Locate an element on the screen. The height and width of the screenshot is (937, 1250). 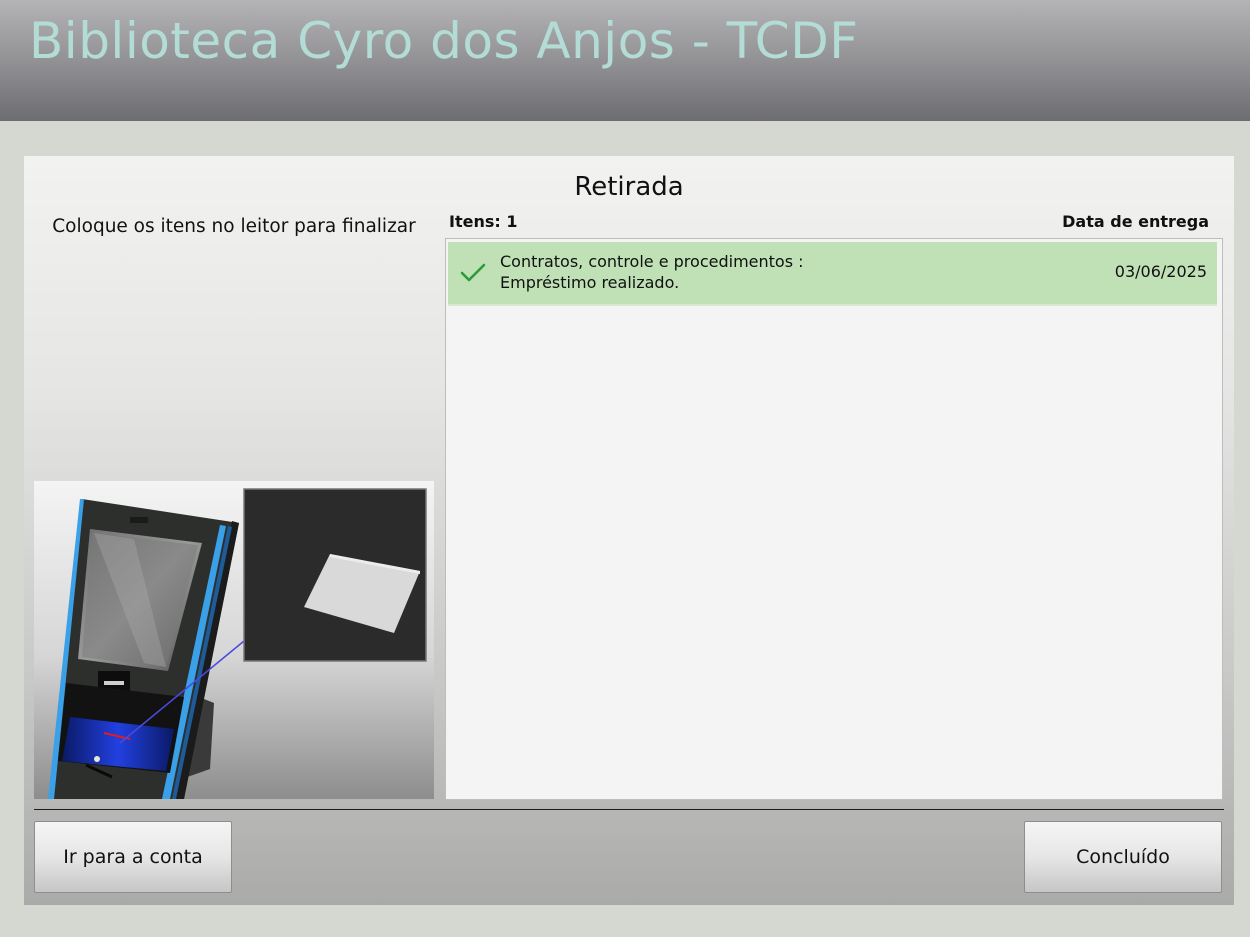
check-icon is located at coordinates (473, 272).